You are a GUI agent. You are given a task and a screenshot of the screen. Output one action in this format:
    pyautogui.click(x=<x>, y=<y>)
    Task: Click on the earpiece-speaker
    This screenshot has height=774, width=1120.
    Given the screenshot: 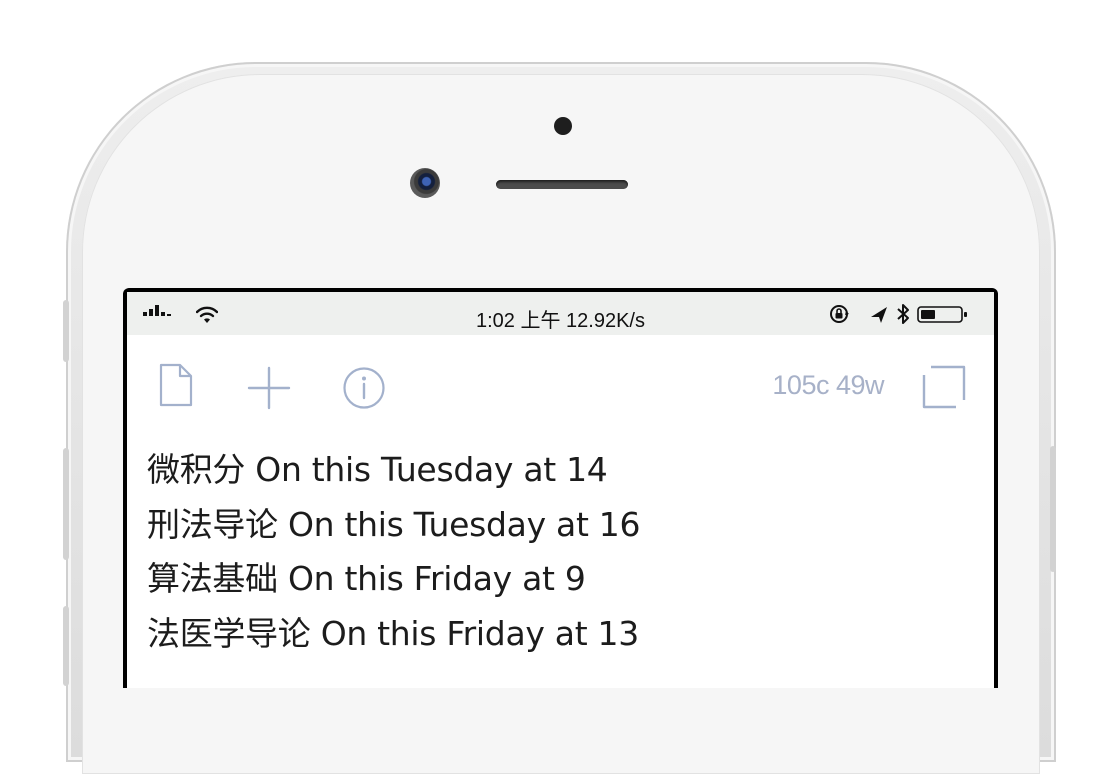 What is the action you would take?
    pyautogui.click(x=562, y=184)
    